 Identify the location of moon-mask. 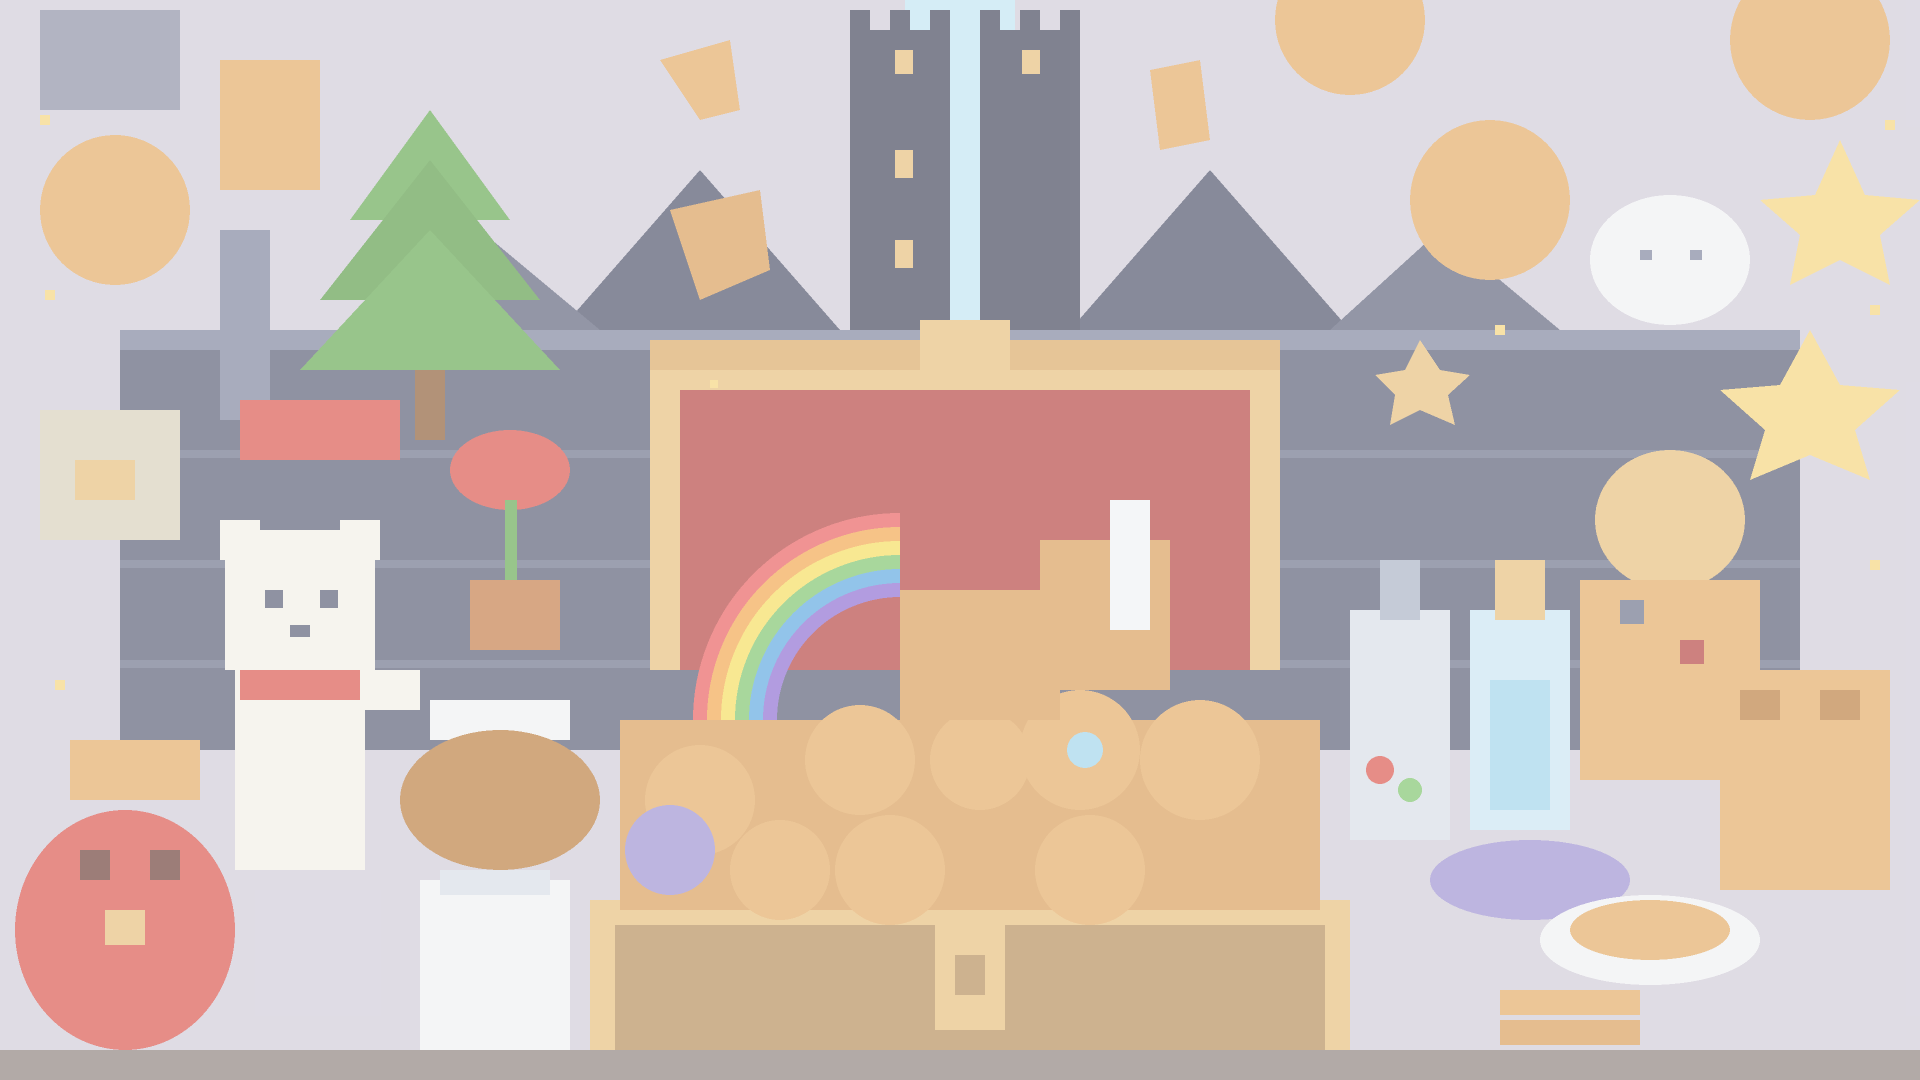
(1670, 260).